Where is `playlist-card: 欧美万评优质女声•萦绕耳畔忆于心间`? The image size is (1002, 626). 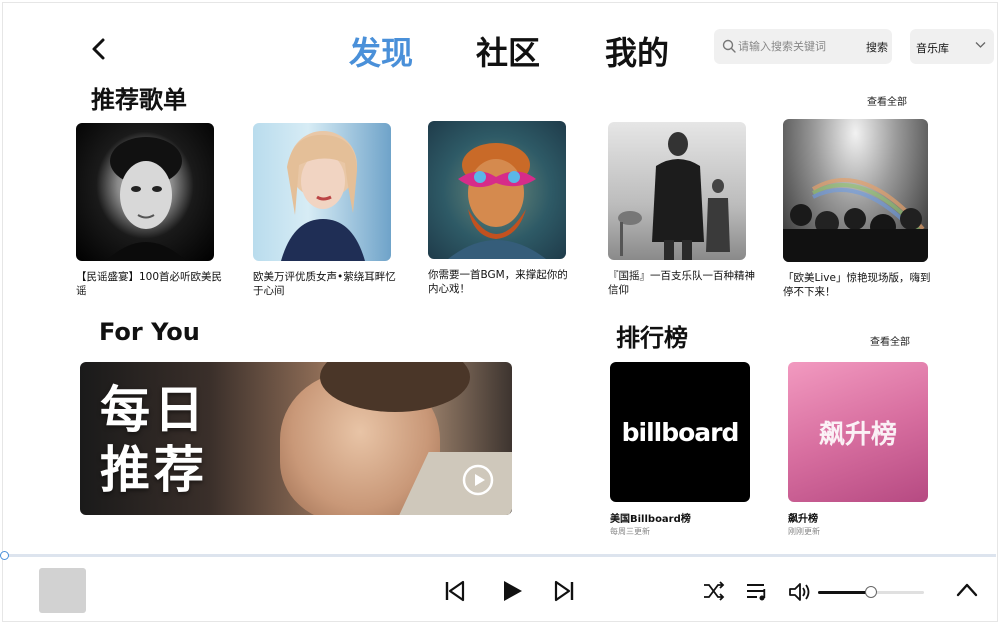
playlist-card: 欧美万评优质女声•萦绕耳畔忆于心间 is located at coordinates (328, 210).